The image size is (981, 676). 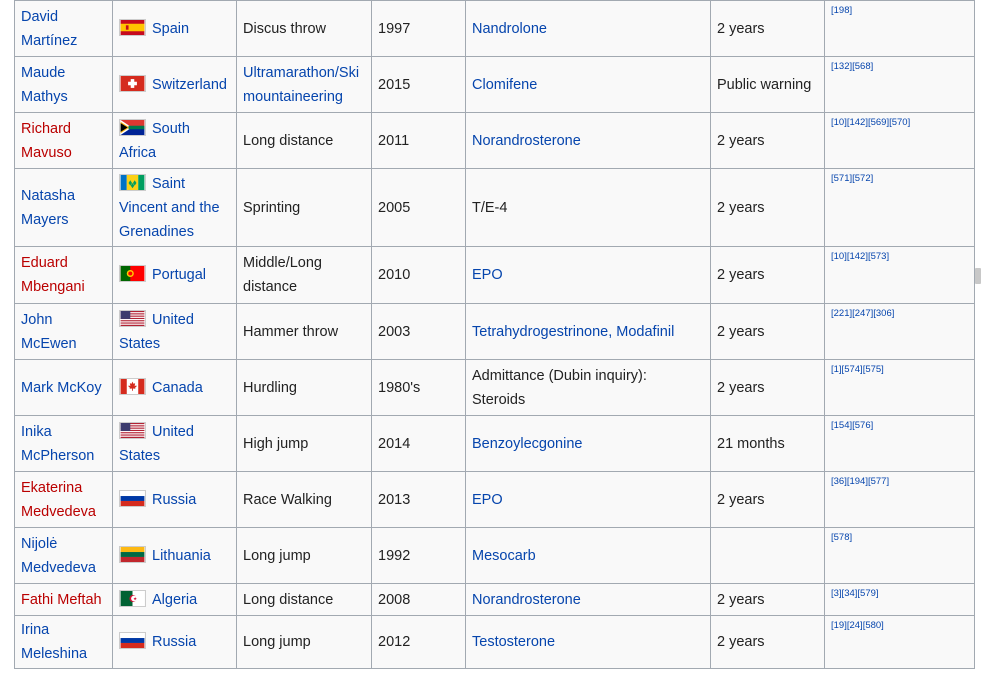 What do you see at coordinates (46, 141) in the screenshot?
I see `athlete-link: Richard Mavuso` at bounding box center [46, 141].